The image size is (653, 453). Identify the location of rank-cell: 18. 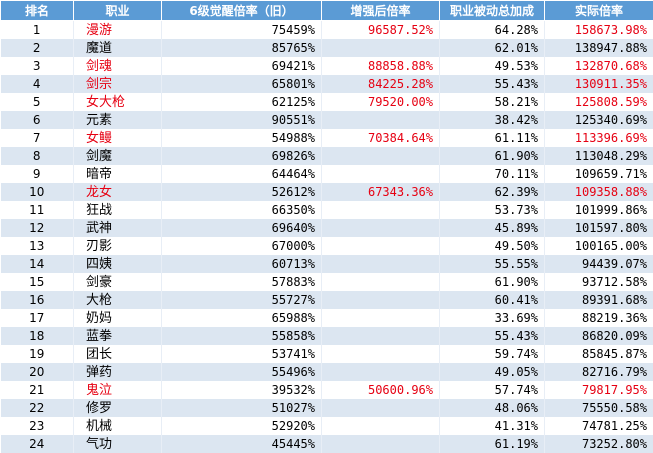
(37, 336).